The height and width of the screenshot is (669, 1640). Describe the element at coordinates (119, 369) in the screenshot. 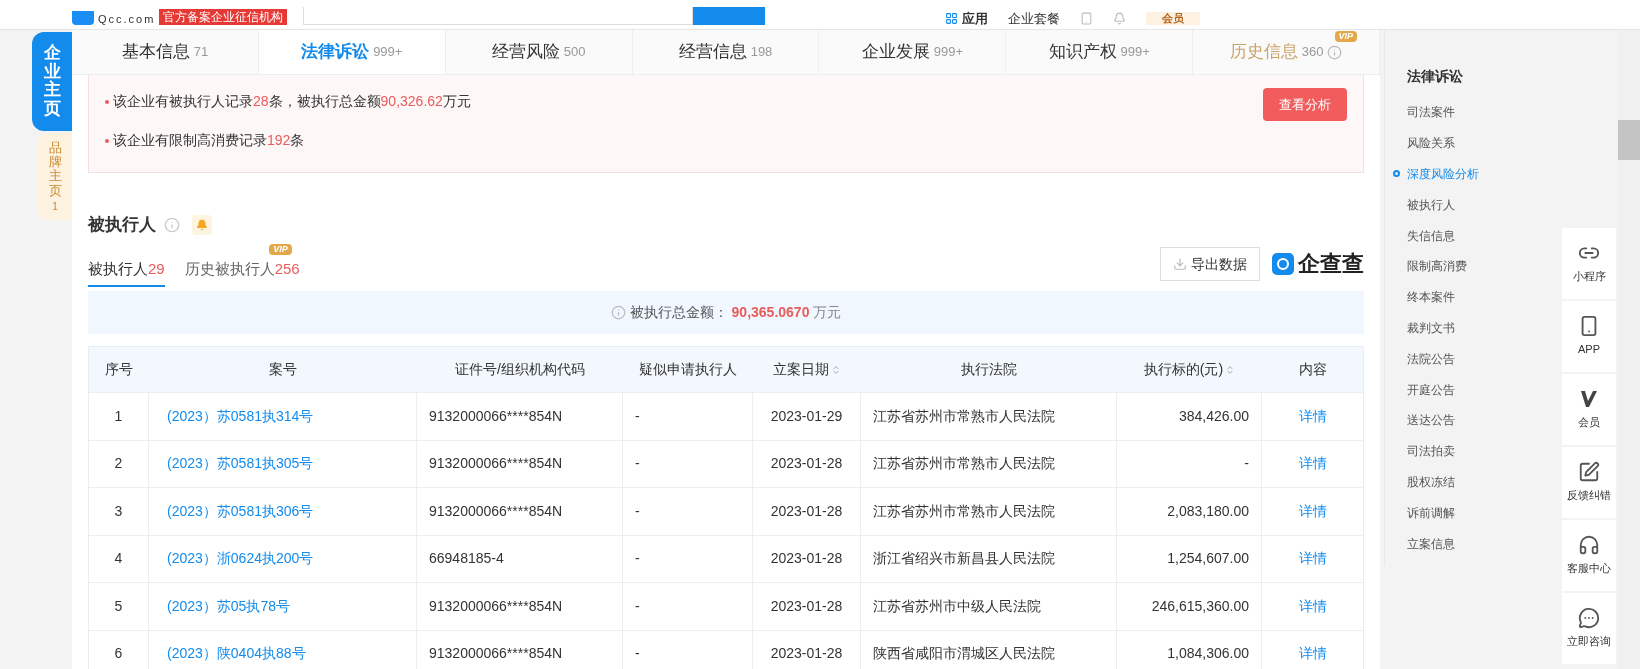

I see `column-header: 序号` at that location.